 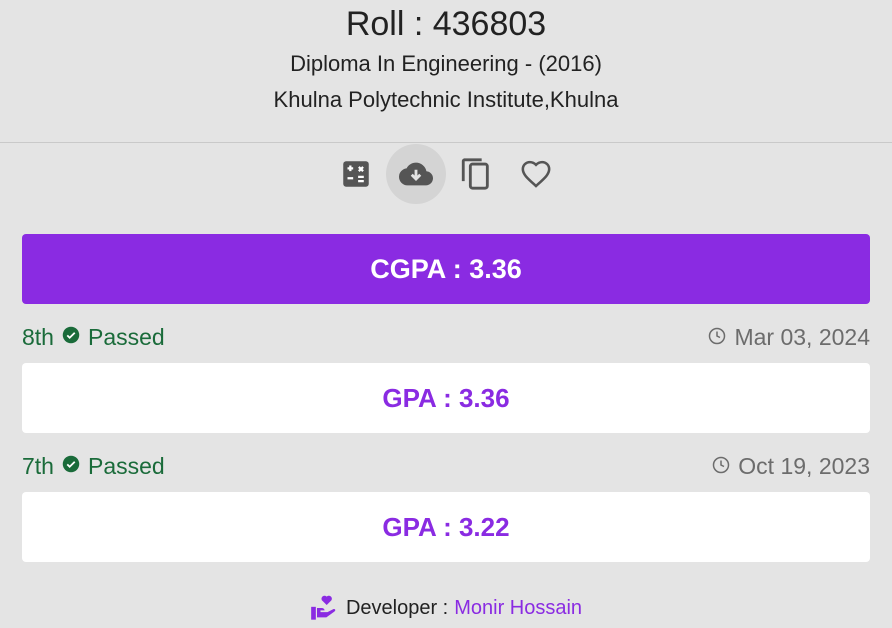 I want to click on gpa-card: GPA : 3.22, so click(x=446, y=527).